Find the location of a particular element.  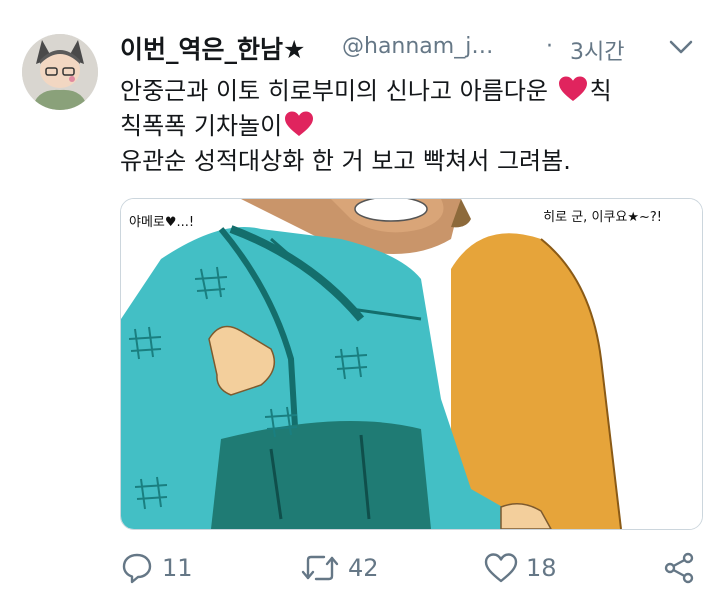

share-button is located at coordinates (679, 568).